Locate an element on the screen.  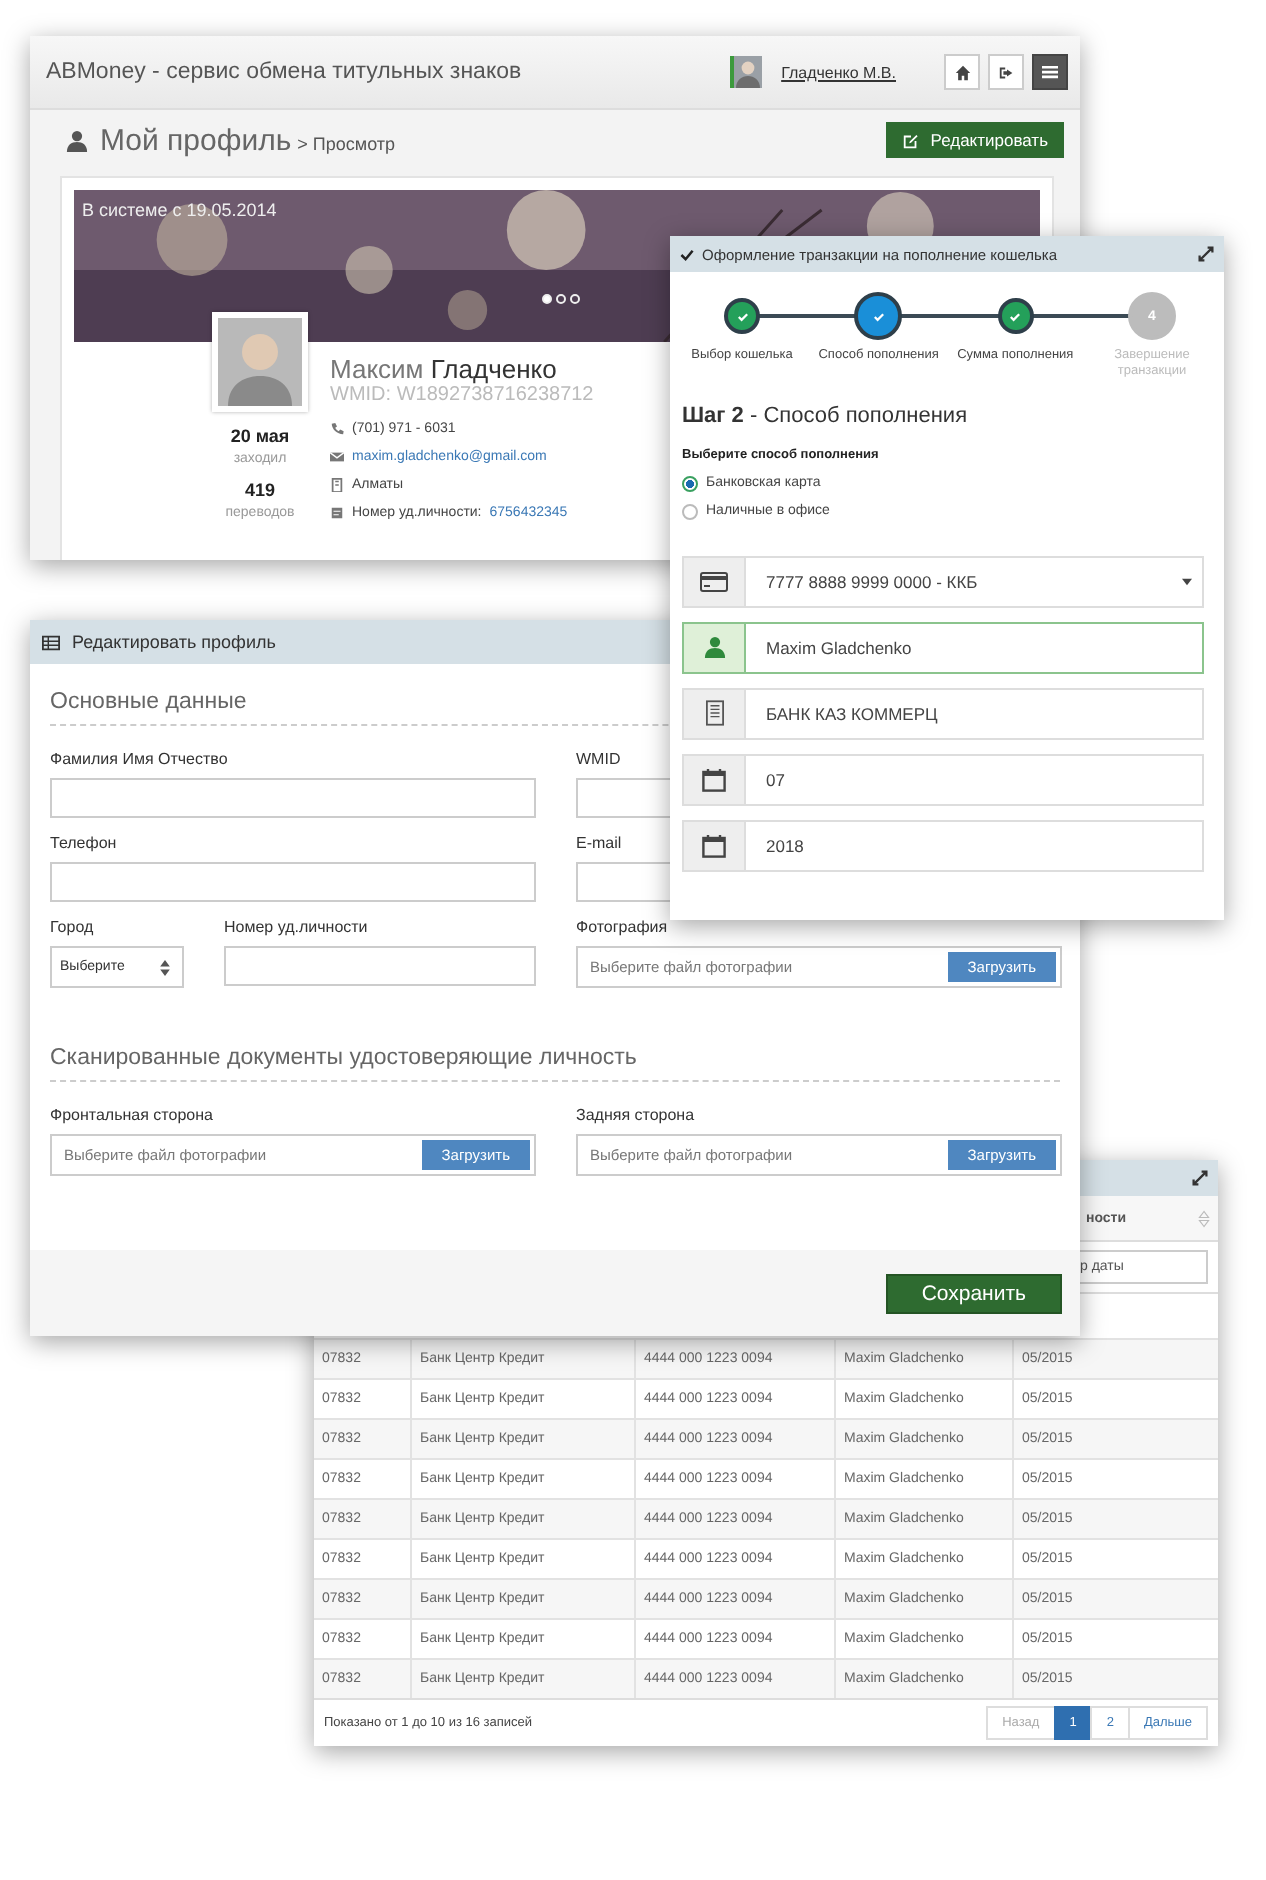
field-label: Фронтальная сторона is located at coordinates (131, 1115).